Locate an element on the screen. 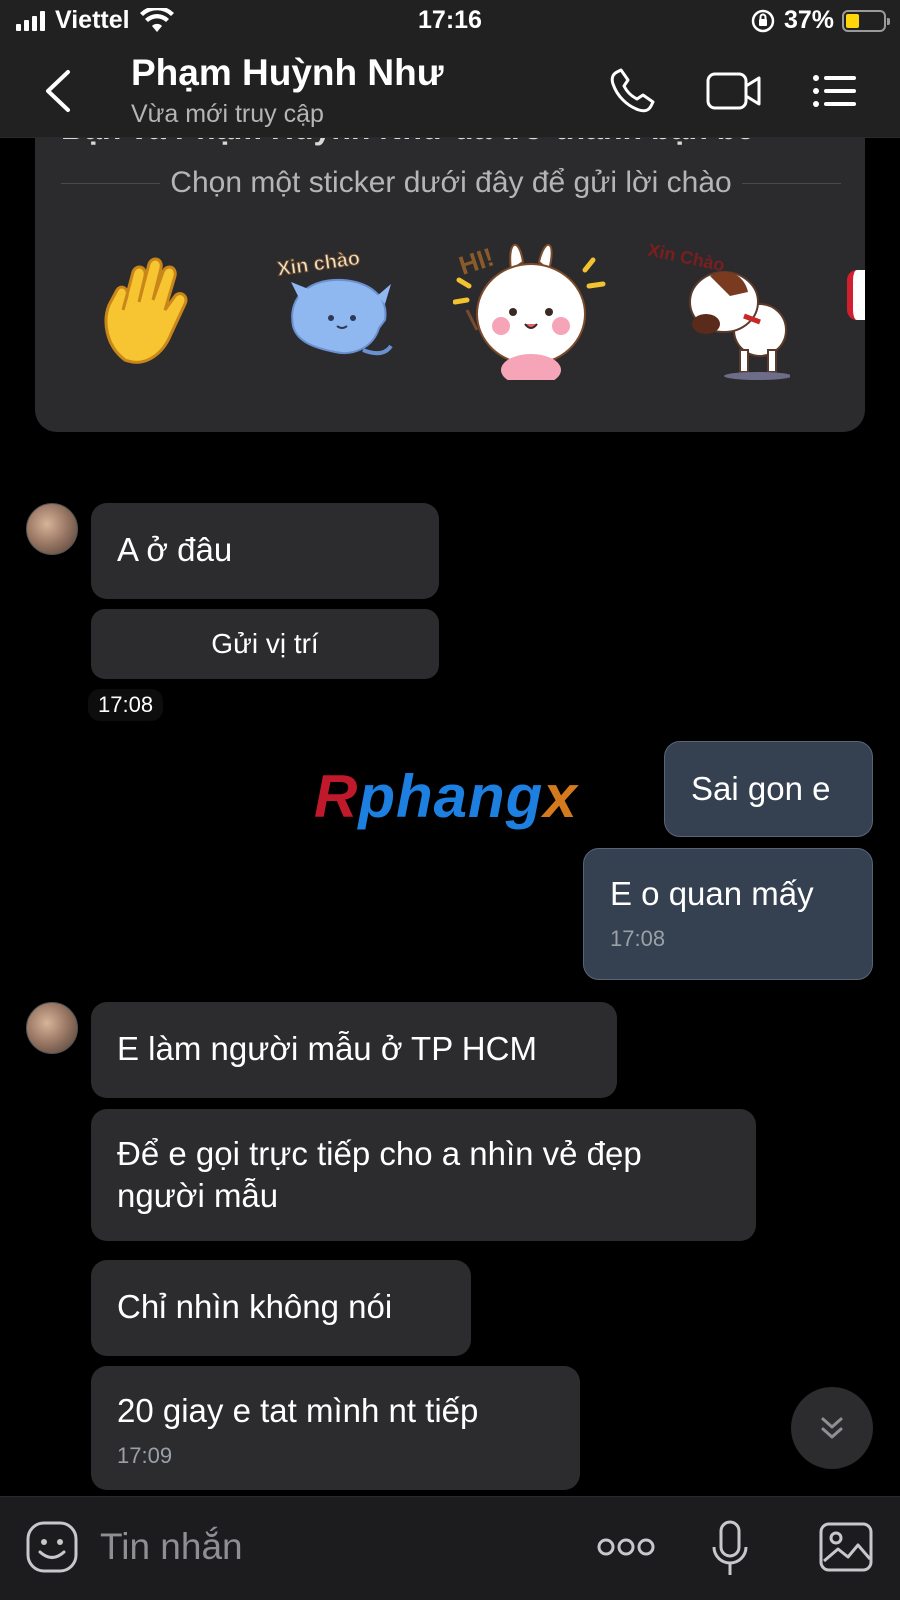 Image resolution: width=900 pixels, height=1600 pixels. message-input-bar is located at coordinates (450, 1548).